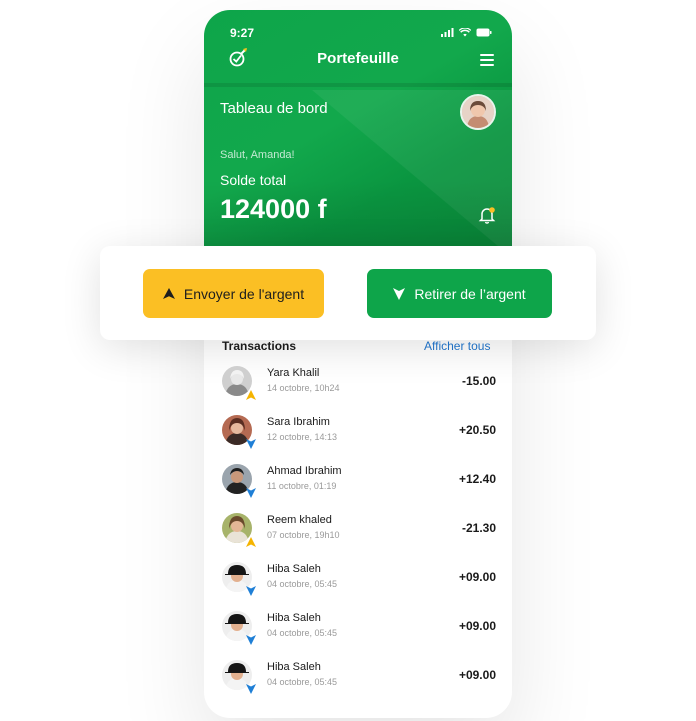  What do you see at coordinates (293, 373) in the screenshot?
I see `contact-name: Yara Khalil` at bounding box center [293, 373].